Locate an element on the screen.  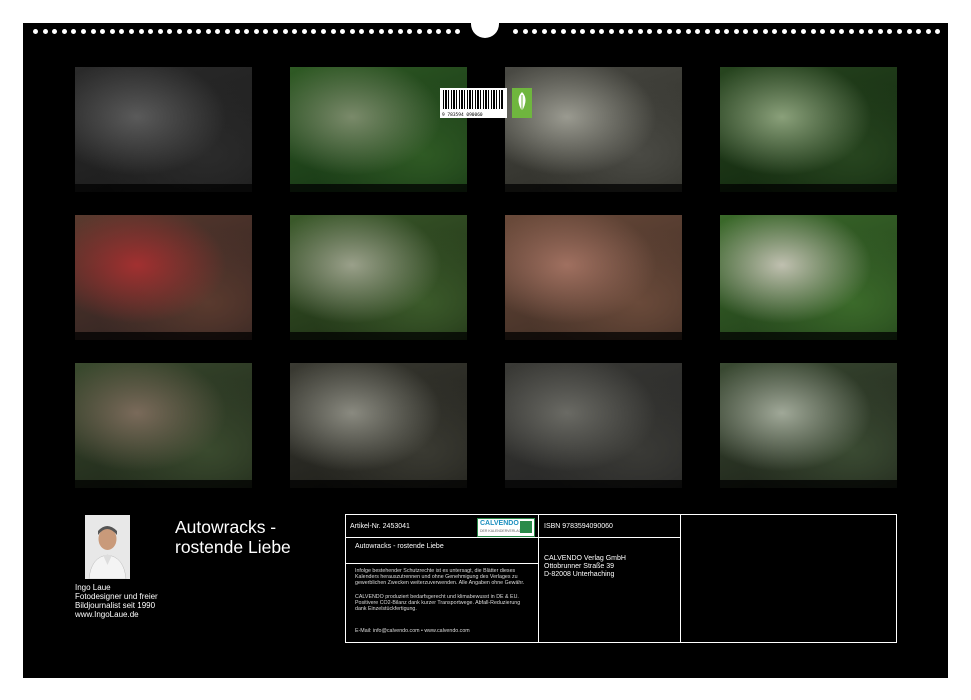
isbn: ISBN 9783594090060 is located at coordinates (578, 526).